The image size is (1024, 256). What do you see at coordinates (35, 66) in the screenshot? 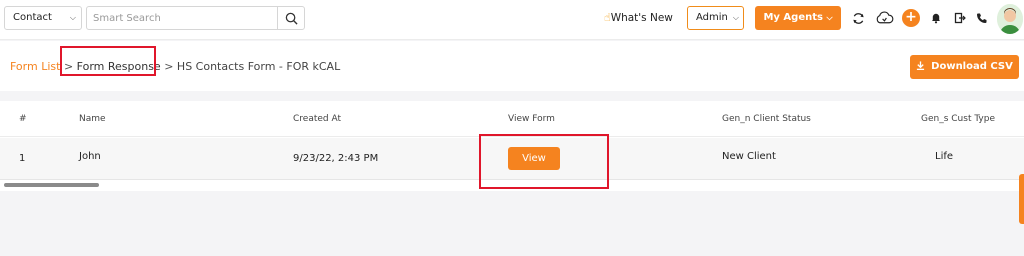
I see `breadcrumb-form-list: Form List` at bounding box center [35, 66].